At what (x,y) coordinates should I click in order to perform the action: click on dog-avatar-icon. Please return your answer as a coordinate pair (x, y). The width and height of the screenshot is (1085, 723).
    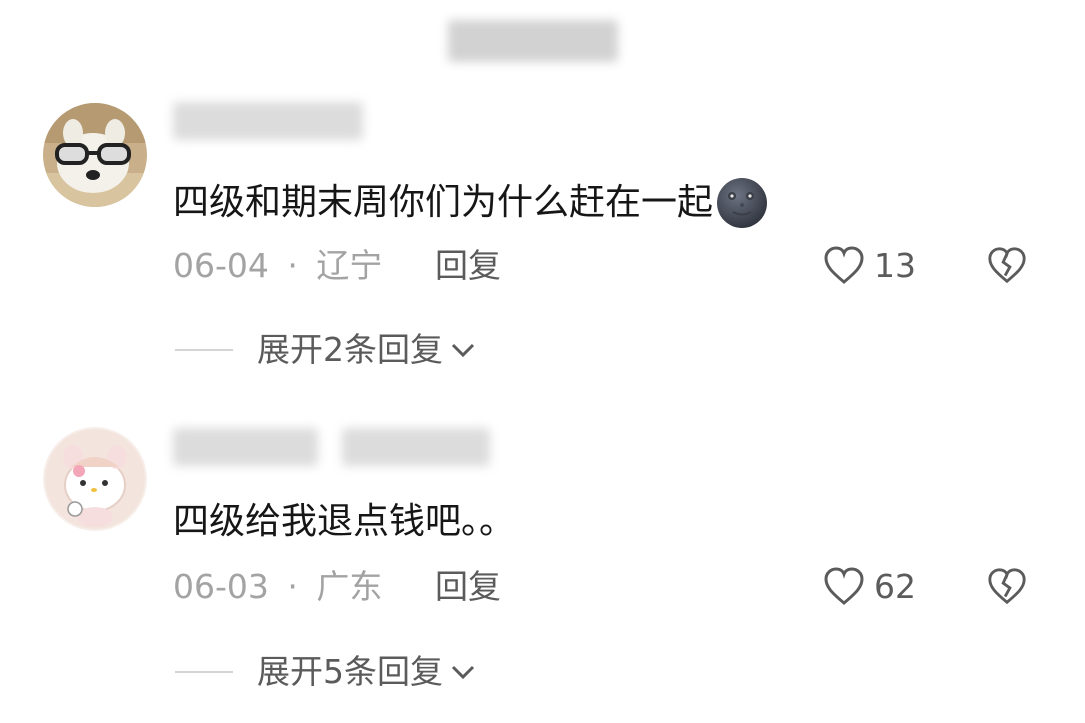
    Looking at the image, I should click on (95, 155).